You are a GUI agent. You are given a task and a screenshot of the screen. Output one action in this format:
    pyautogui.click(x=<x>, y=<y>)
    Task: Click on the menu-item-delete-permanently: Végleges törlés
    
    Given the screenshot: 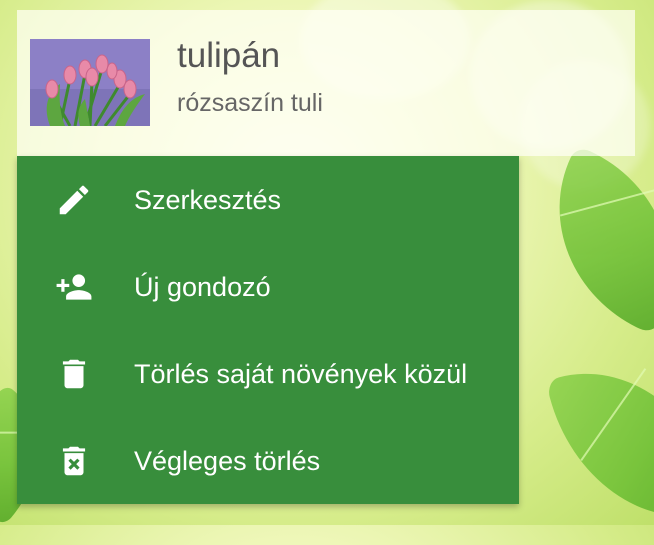 What is the action you would take?
    pyautogui.click(x=268, y=460)
    